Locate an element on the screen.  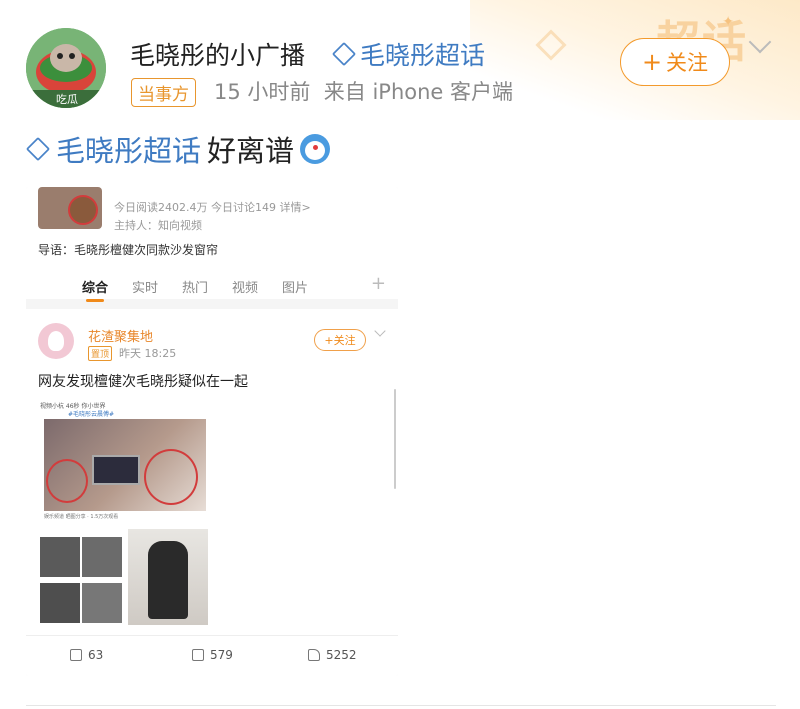
follow-button: + 关注 is located at coordinates (675, 62).